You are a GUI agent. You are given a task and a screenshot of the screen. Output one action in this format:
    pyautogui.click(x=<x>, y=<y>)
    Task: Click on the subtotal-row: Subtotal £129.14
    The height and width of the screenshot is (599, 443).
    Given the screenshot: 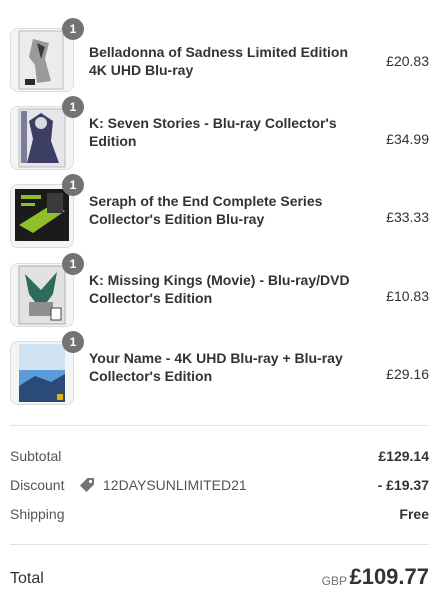 What is the action you would take?
    pyautogui.click(x=219, y=456)
    